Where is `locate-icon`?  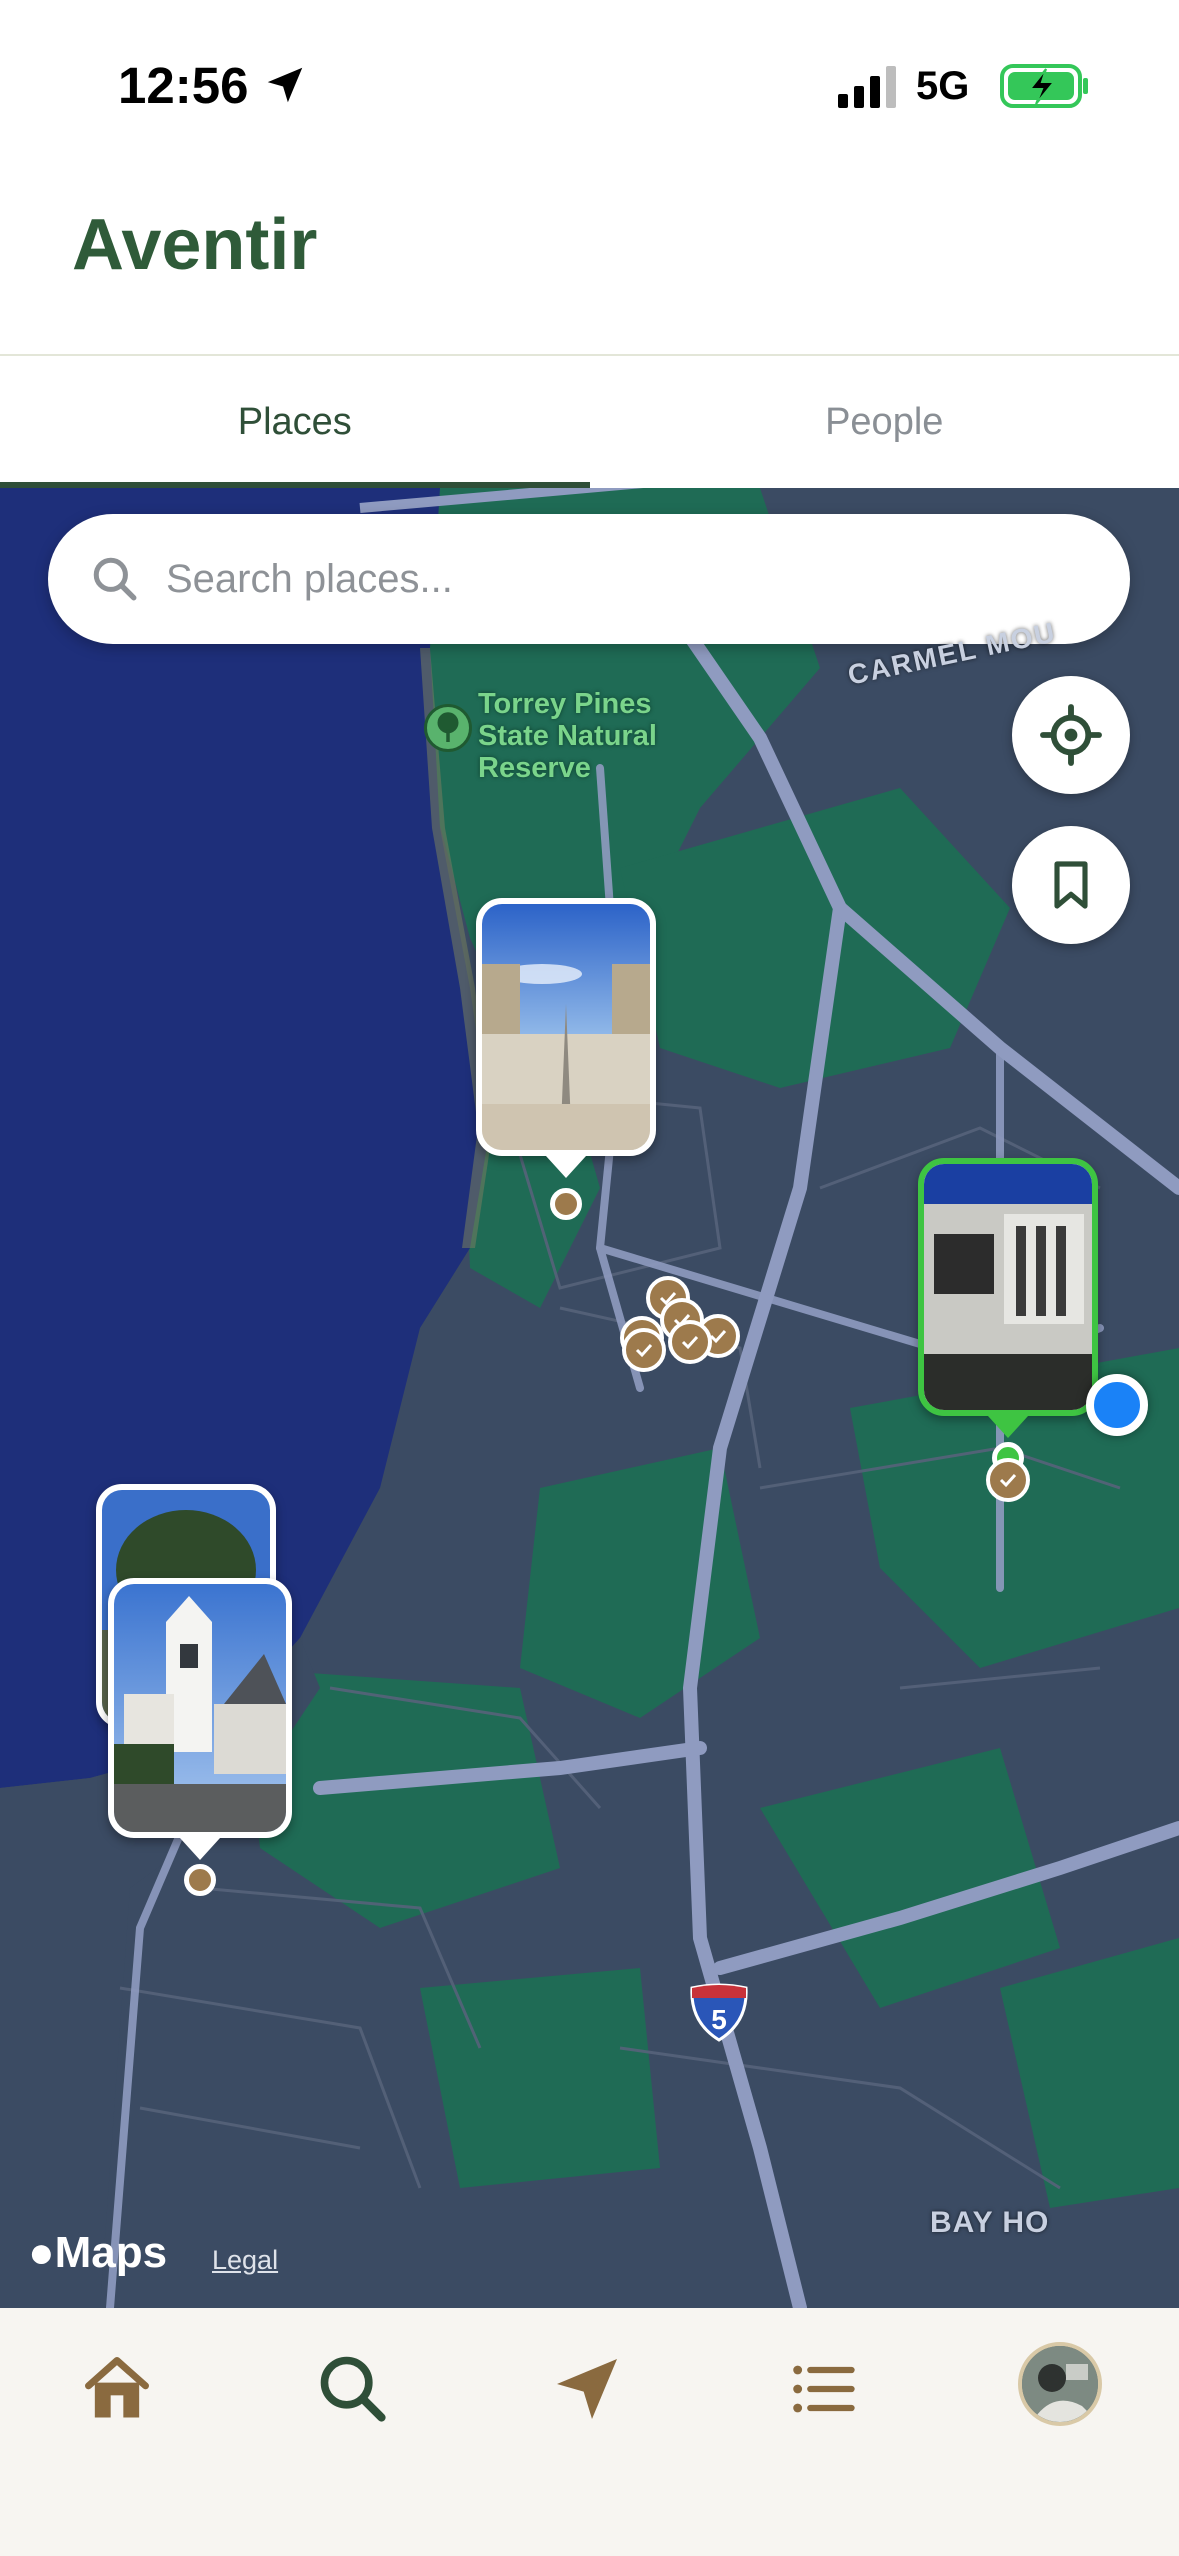
locate-icon is located at coordinates (1071, 735).